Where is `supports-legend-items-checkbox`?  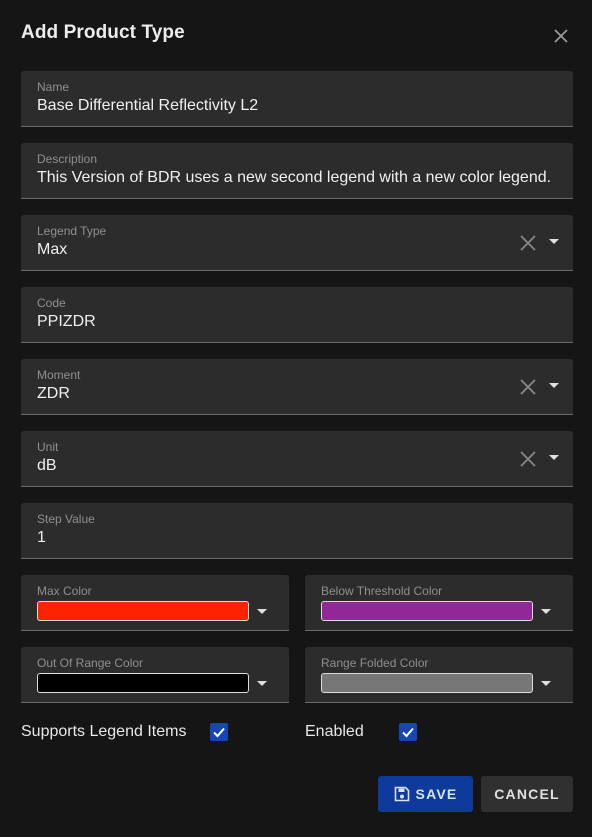
supports-legend-items-checkbox is located at coordinates (219, 732).